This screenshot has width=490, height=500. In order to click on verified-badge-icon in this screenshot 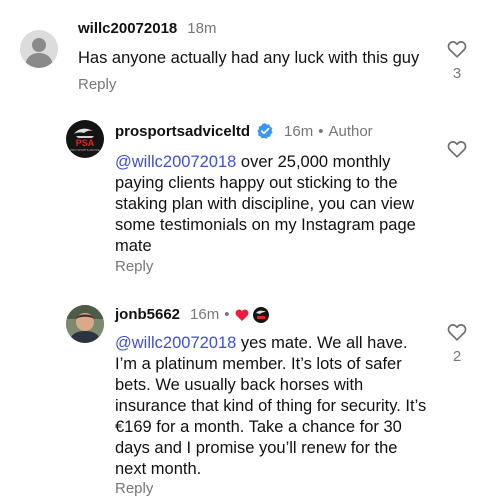, I will do `click(265, 131)`.